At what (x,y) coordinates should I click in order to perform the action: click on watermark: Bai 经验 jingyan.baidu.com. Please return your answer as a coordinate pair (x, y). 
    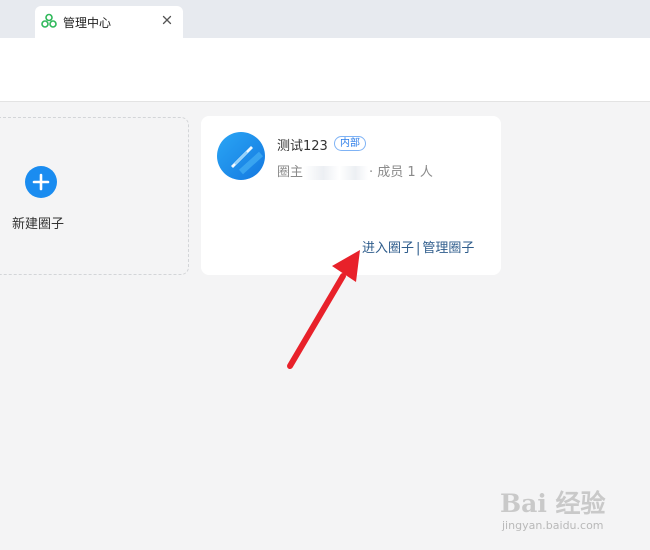
    Looking at the image, I should click on (571, 508).